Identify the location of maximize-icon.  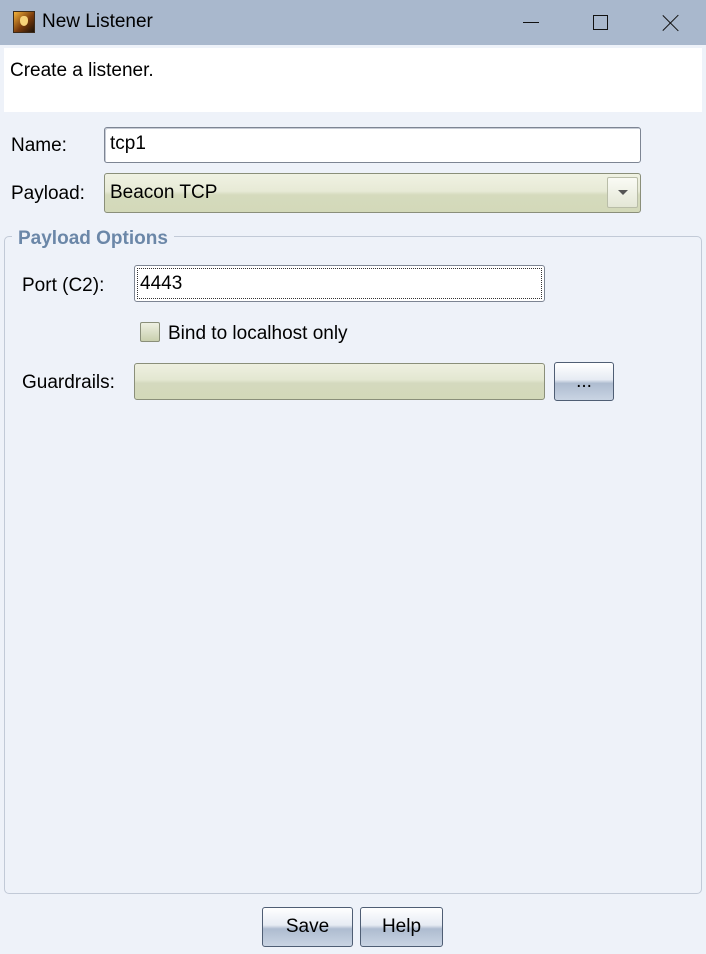
(600, 22).